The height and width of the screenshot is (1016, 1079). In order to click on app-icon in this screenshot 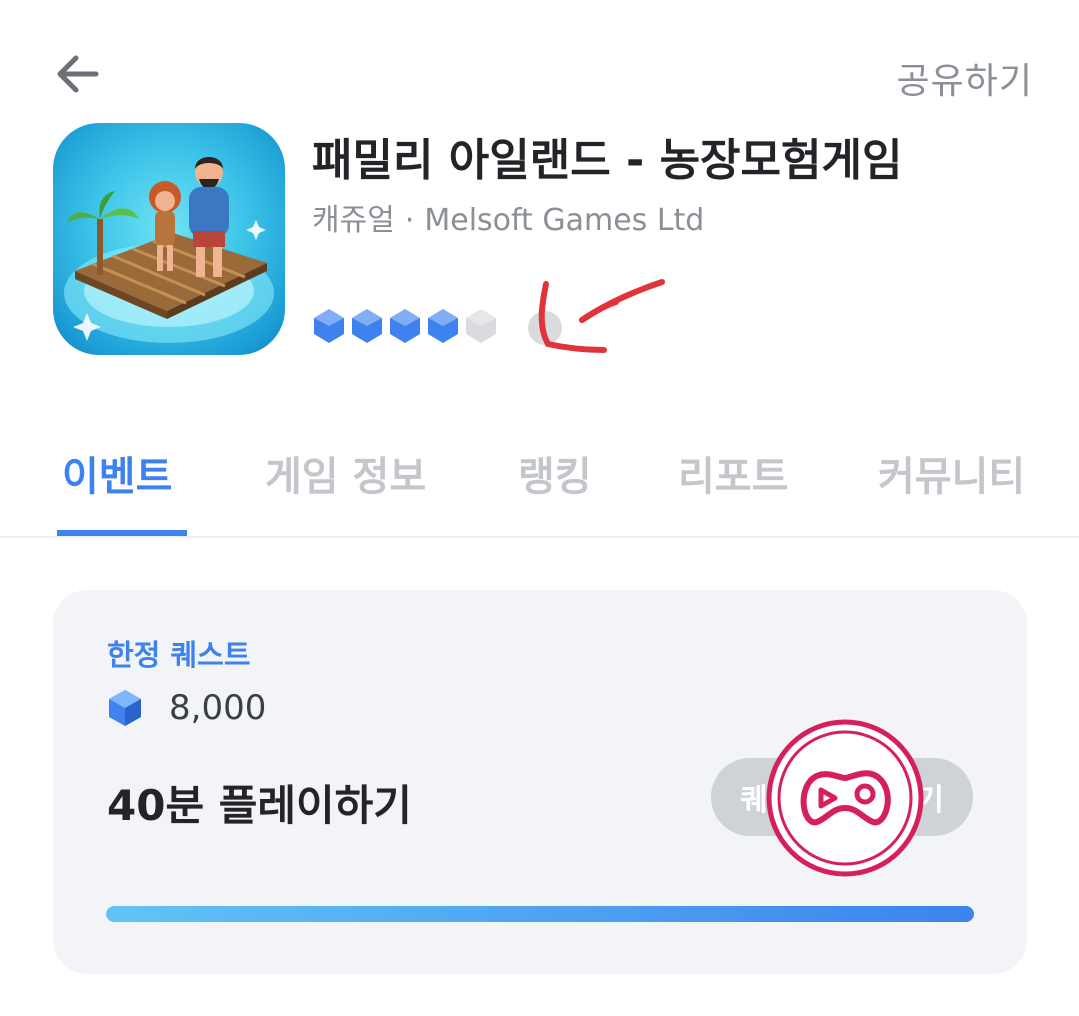, I will do `click(169, 239)`.